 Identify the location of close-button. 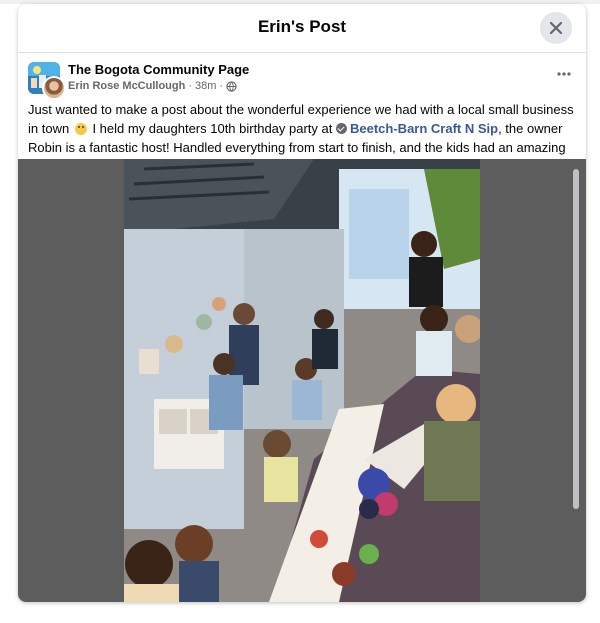
(556, 28).